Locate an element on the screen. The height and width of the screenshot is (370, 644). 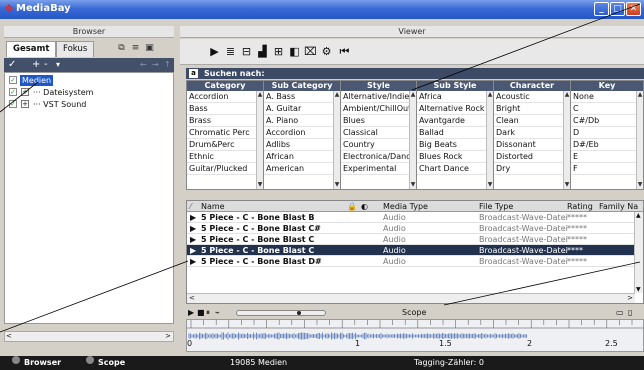
column-header-media-type: Media Type is located at coordinates (405, 206).